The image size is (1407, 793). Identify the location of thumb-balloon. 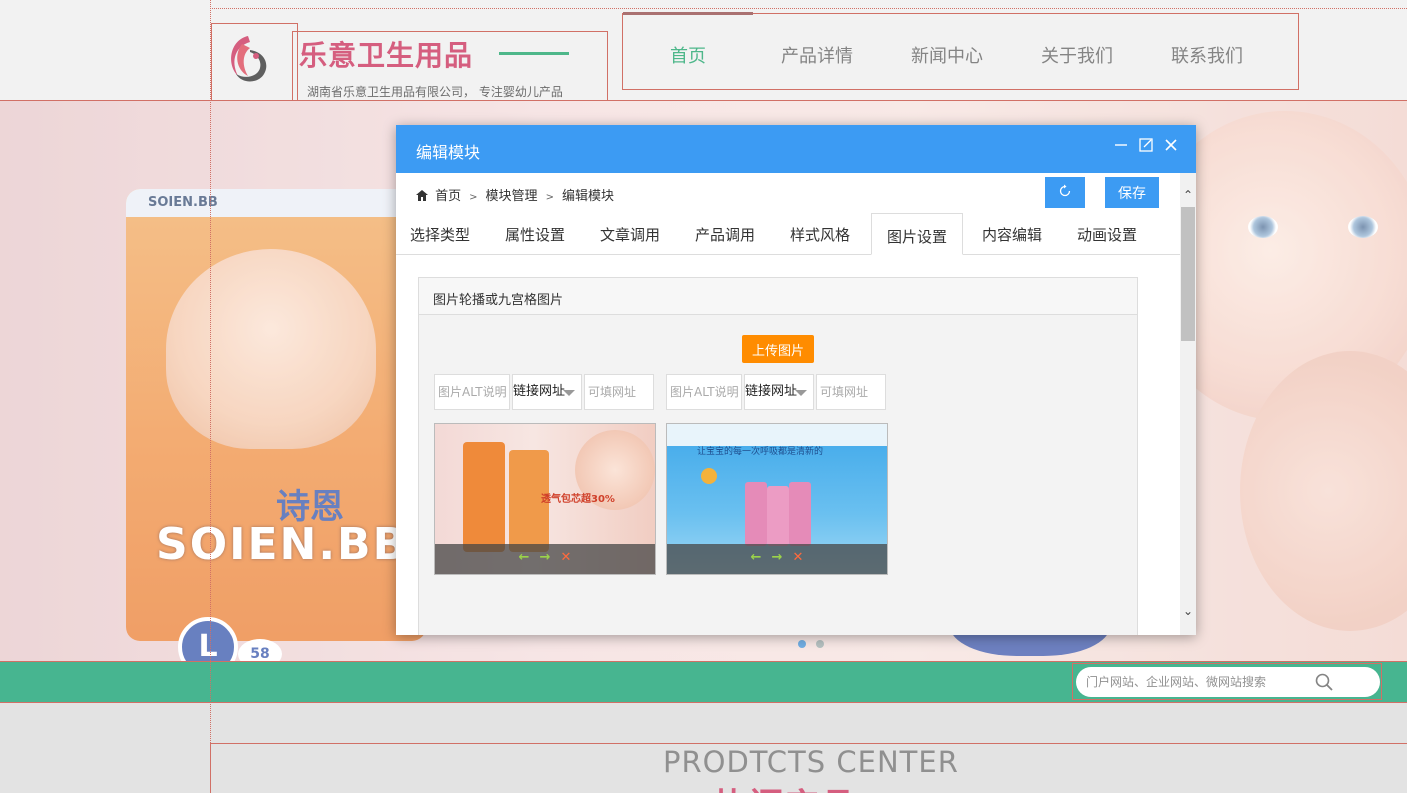
(709, 476).